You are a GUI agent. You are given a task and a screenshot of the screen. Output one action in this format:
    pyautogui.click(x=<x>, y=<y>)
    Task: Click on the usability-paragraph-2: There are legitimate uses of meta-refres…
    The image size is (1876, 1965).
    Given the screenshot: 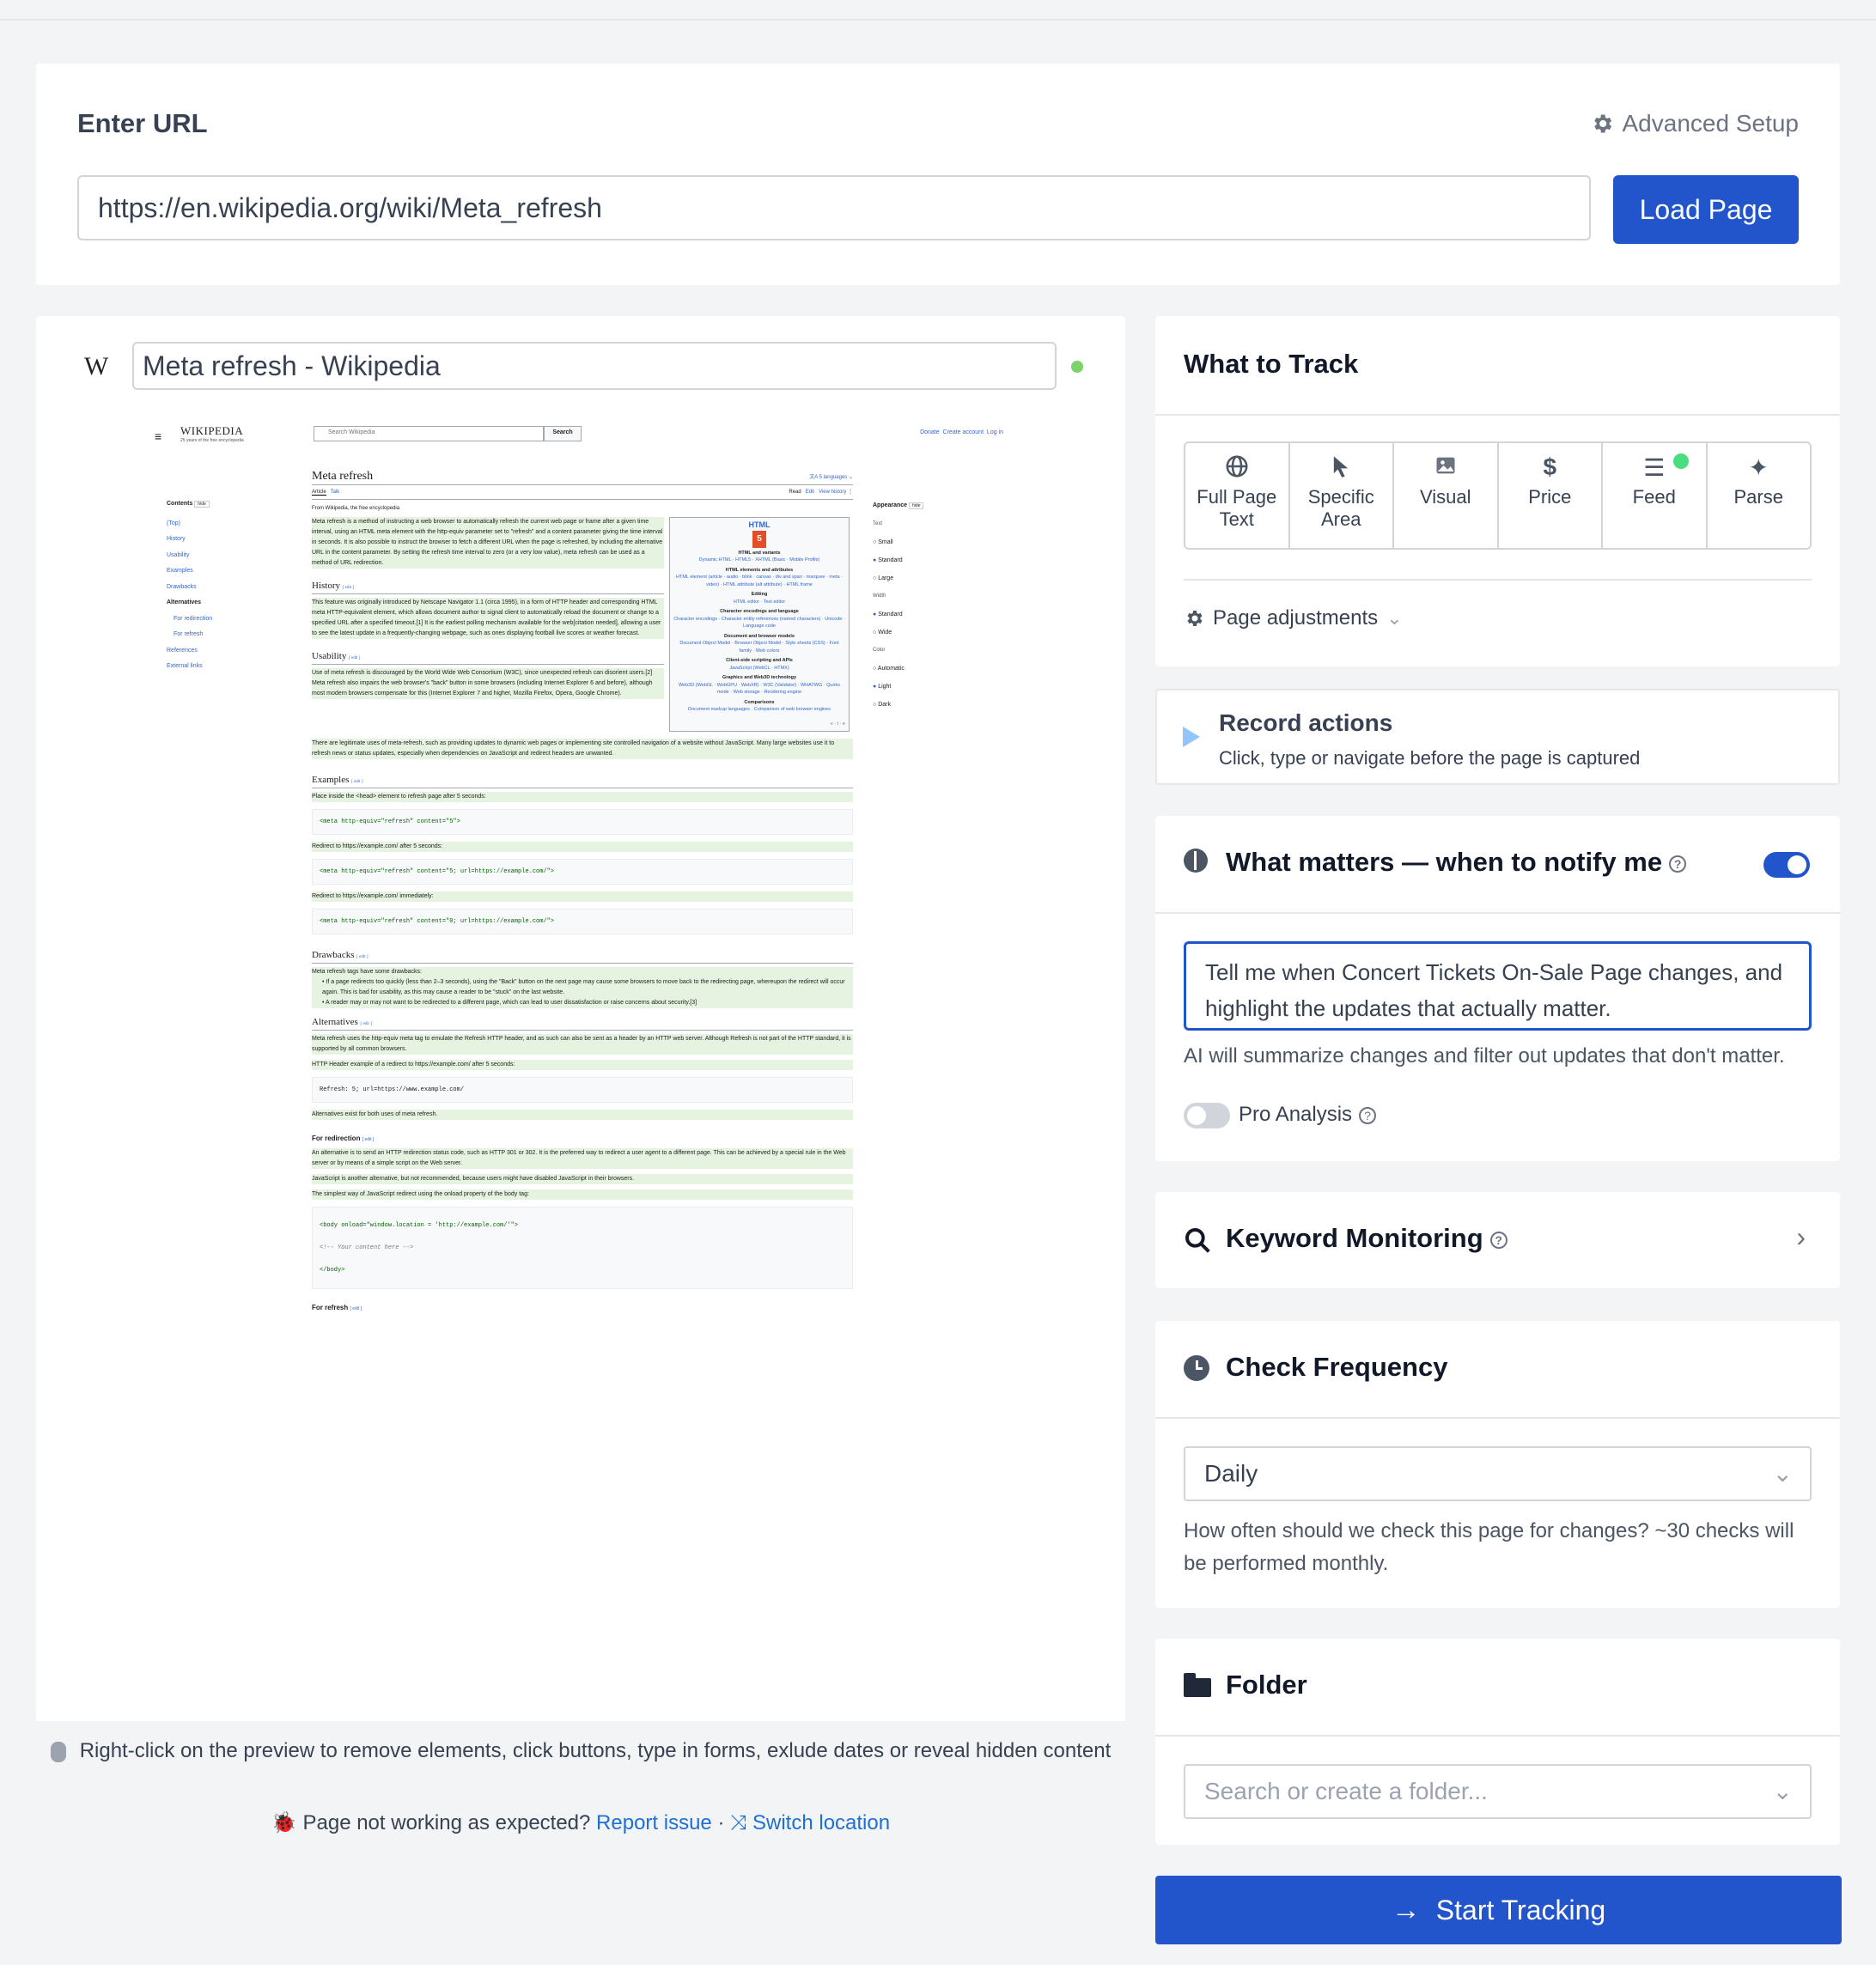 What is the action you would take?
    pyautogui.click(x=582, y=749)
    